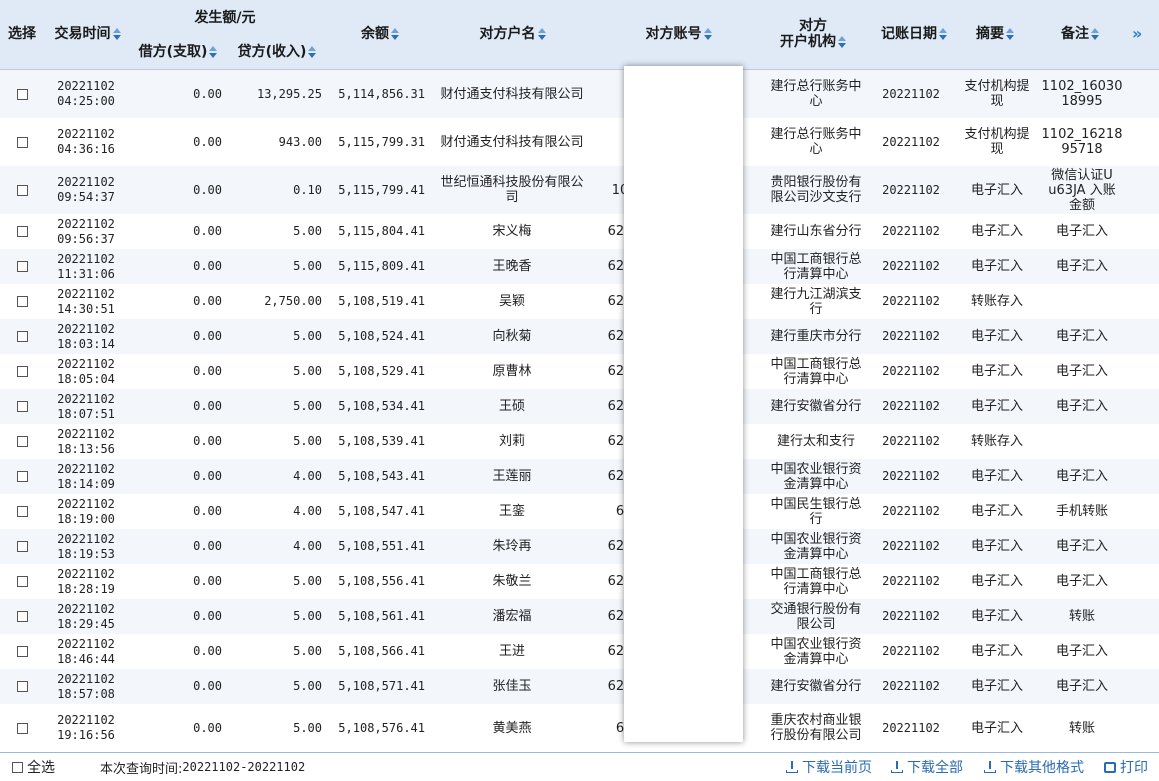 The width and height of the screenshot is (1159, 781). What do you see at coordinates (1042, 768) in the screenshot?
I see `download-other-label: 下载其他格式` at bounding box center [1042, 768].